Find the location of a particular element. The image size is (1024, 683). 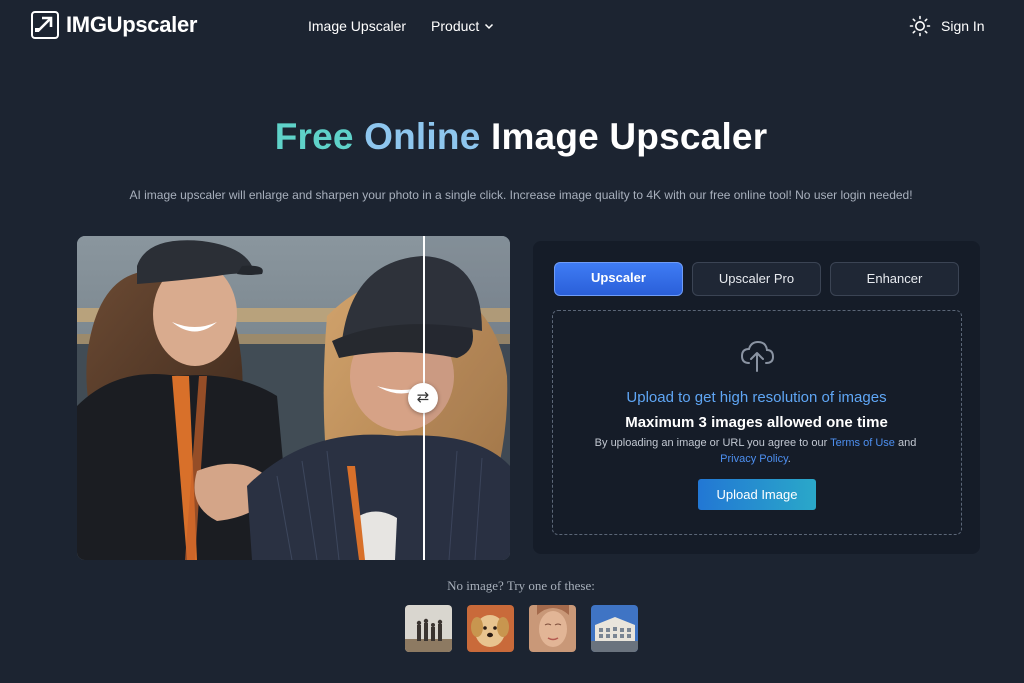

upload-limit-text: Maximum 3 images allowed one time is located at coordinates (756, 422).